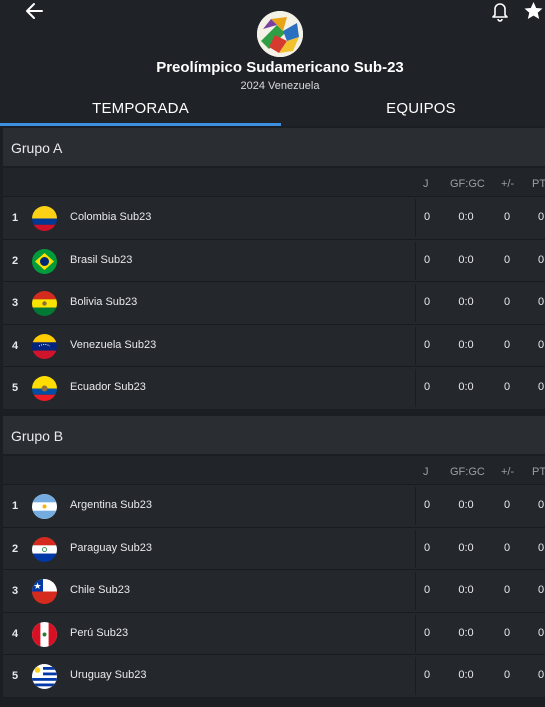 This screenshot has width=545, height=707. What do you see at coordinates (44, 506) in the screenshot?
I see `argentina-flag-icon` at bounding box center [44, 506].